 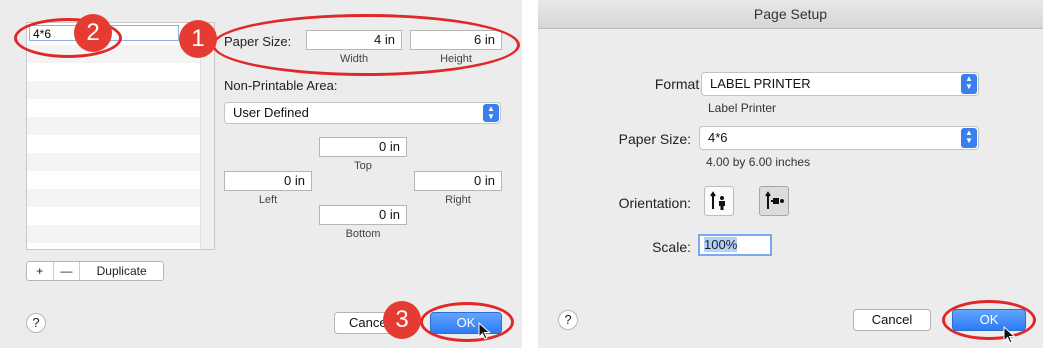 What do you see at coordinates (40, 271) in the screenshot?
I see `add-size-button: +` at bounding box center [40, 271].